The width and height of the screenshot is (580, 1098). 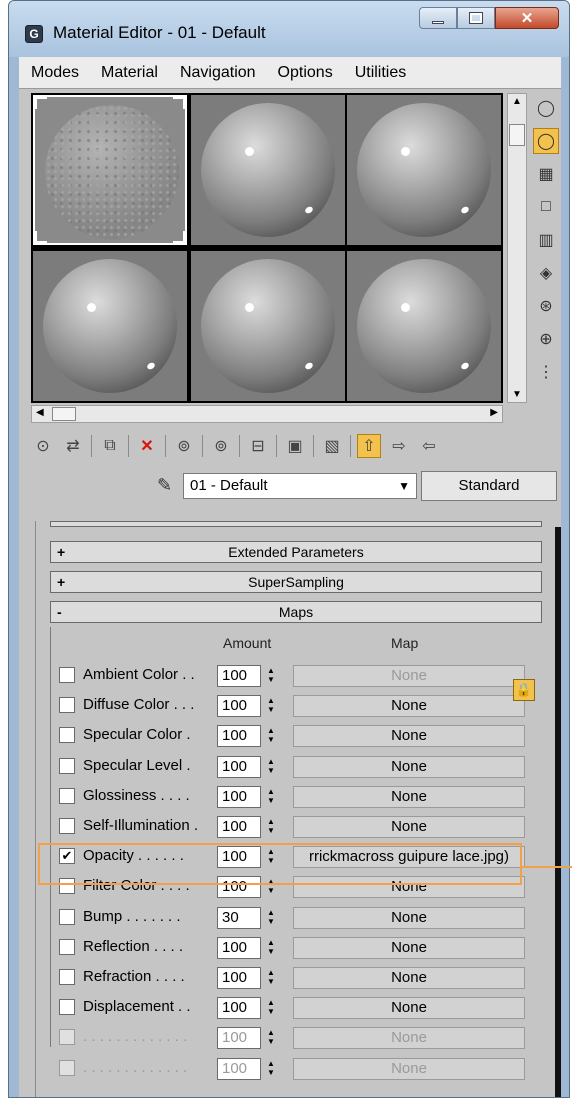 I want to click on maximize-button, so click(x=476, y=18).